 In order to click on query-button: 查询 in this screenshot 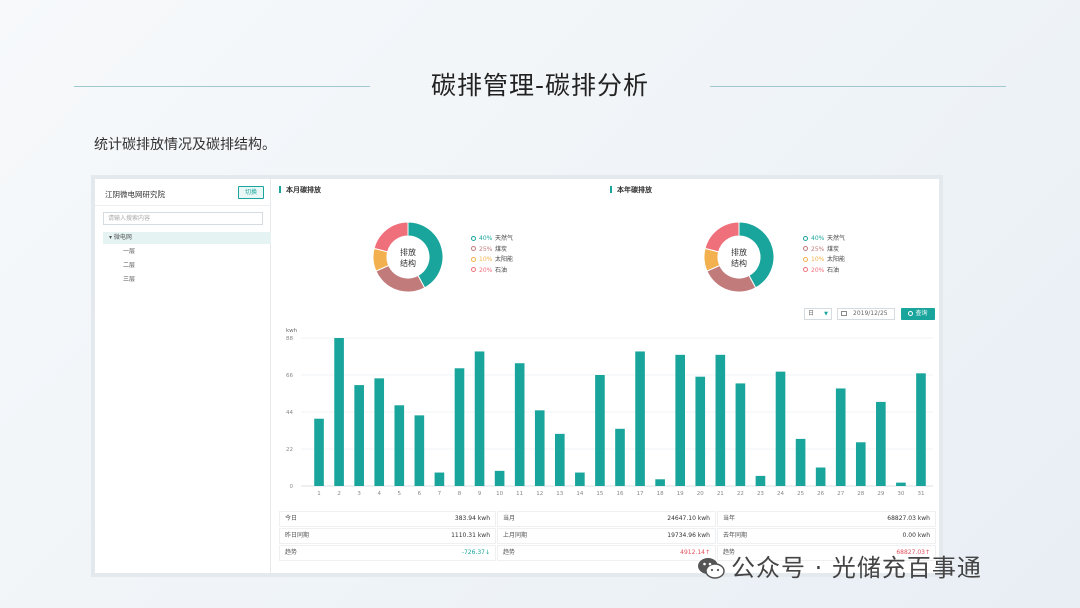, I will do `click(918, 314)`.